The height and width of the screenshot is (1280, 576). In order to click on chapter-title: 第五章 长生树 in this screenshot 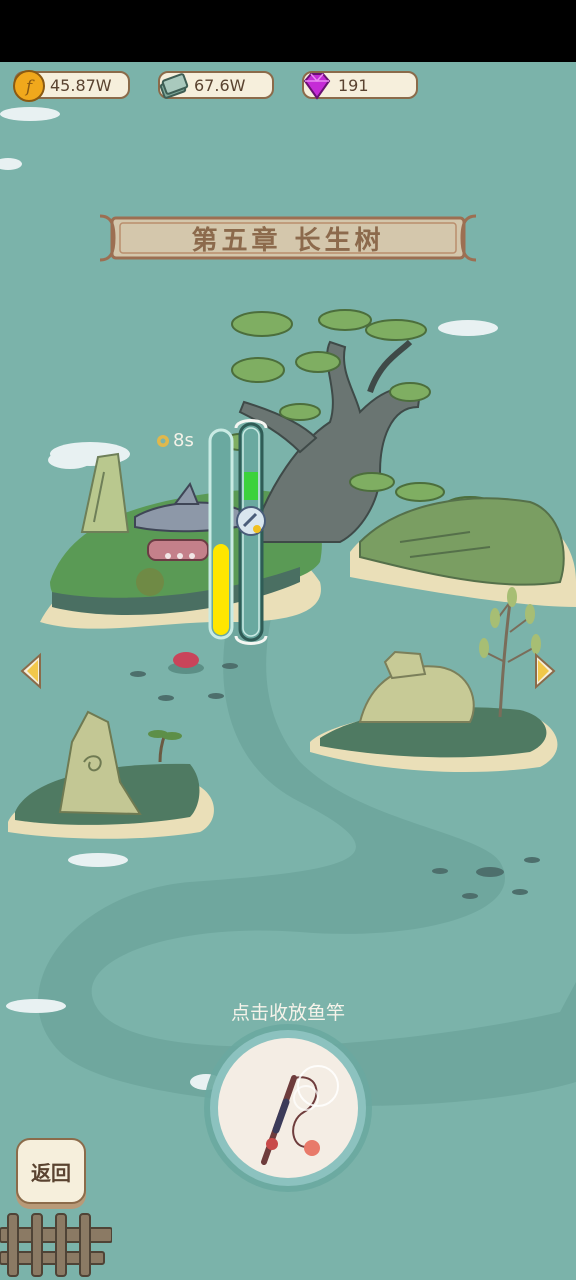, I will do `click(288, 241)`.